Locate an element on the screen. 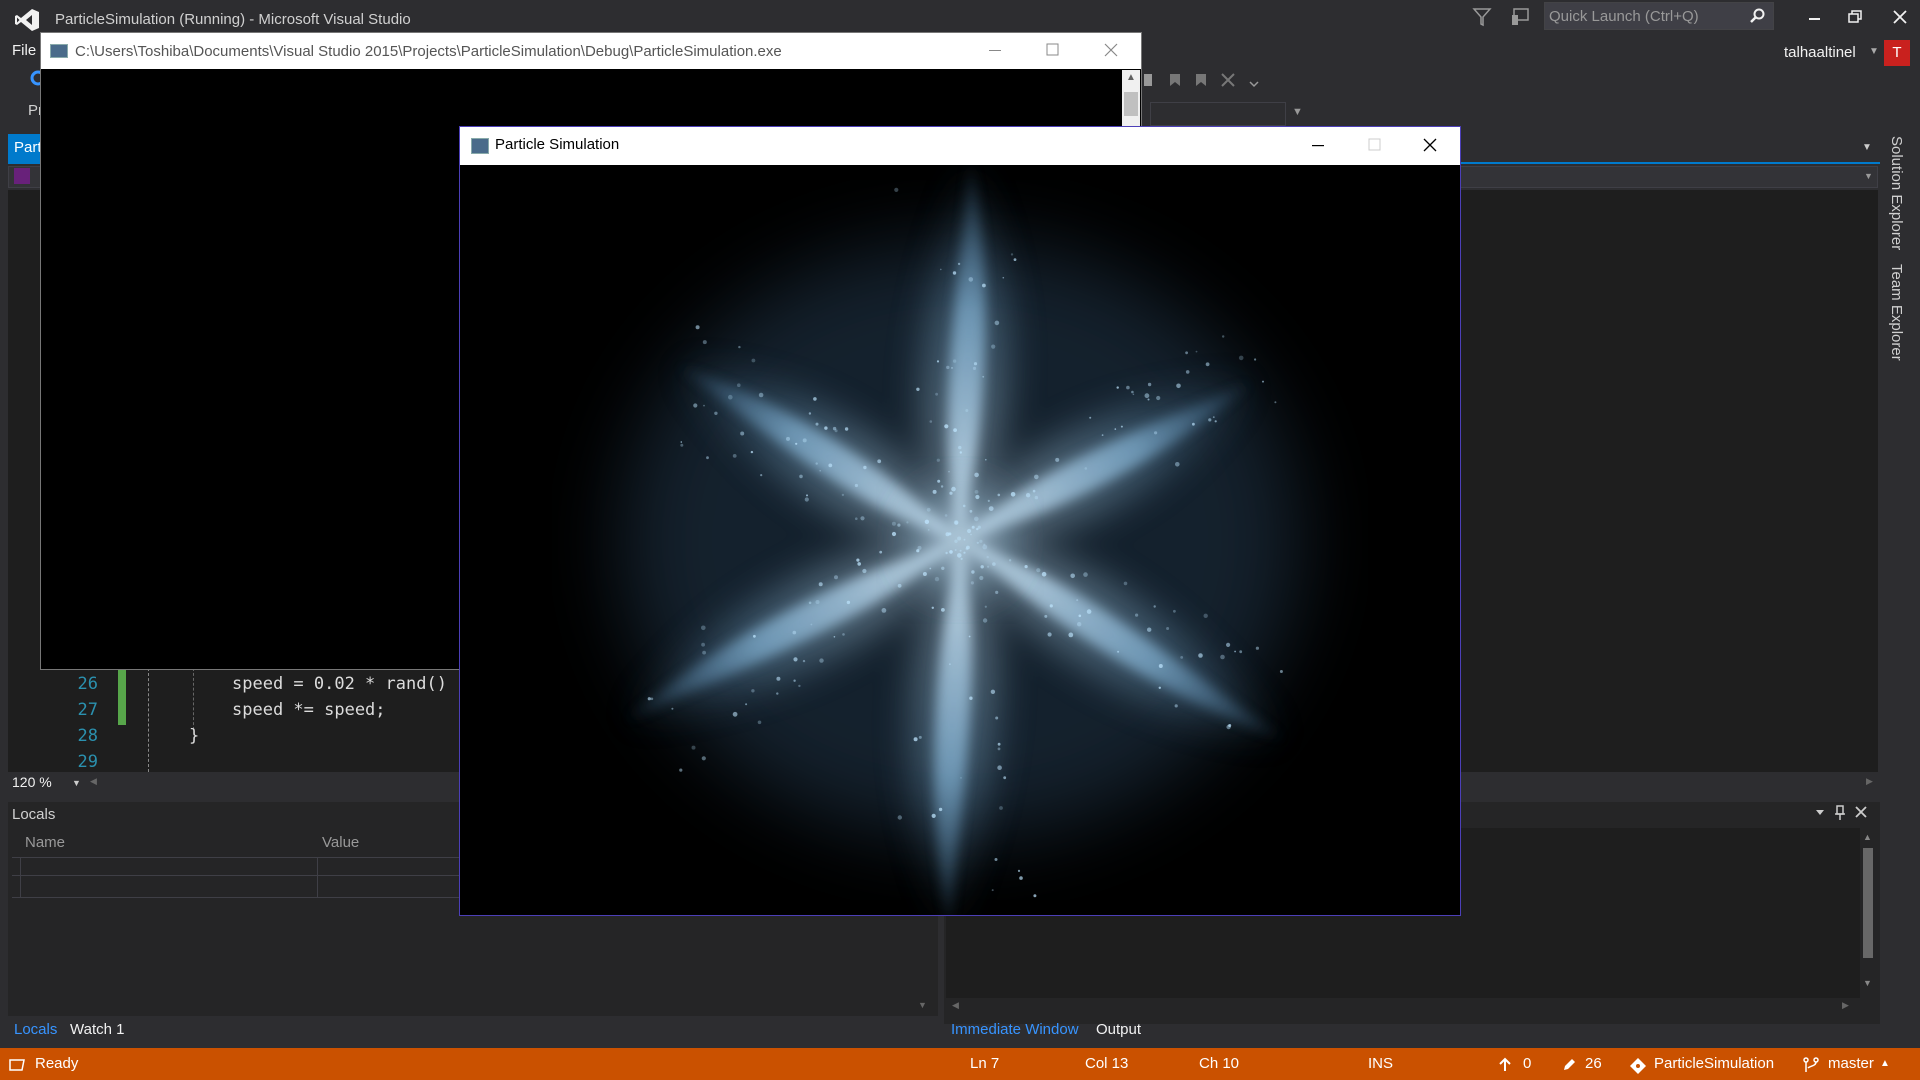 This screenshot has height=1080, width=1920. configuration-dropdown is located at coordinates (1218, 114).